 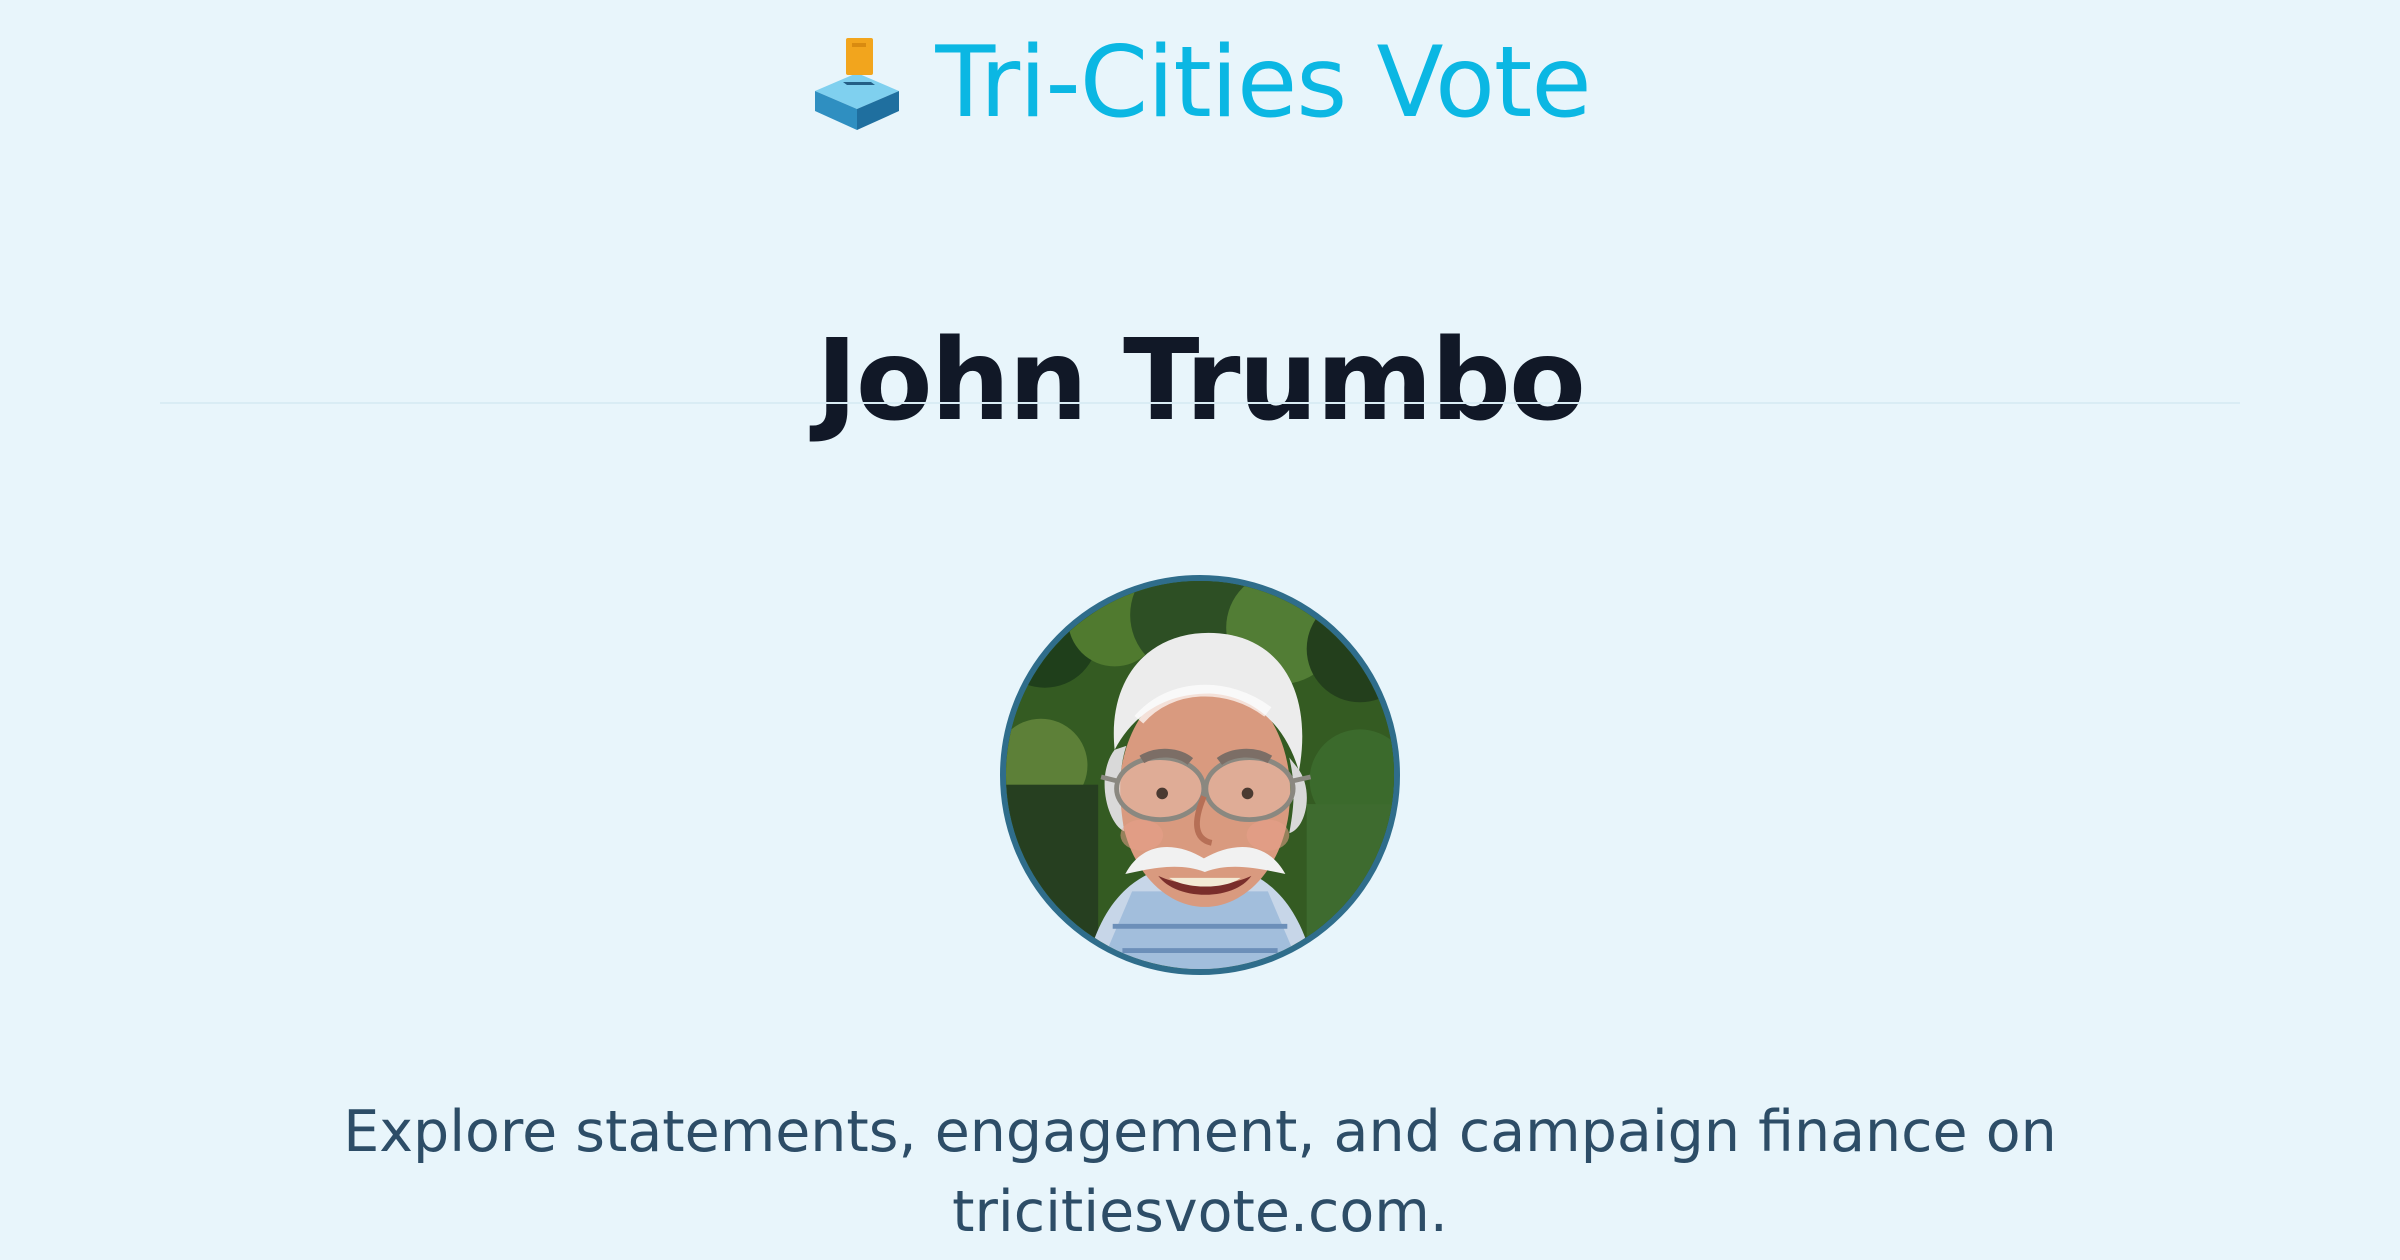 I want to click on site-brand: Tri-Cities Vote, so click(x=1200, y=83).